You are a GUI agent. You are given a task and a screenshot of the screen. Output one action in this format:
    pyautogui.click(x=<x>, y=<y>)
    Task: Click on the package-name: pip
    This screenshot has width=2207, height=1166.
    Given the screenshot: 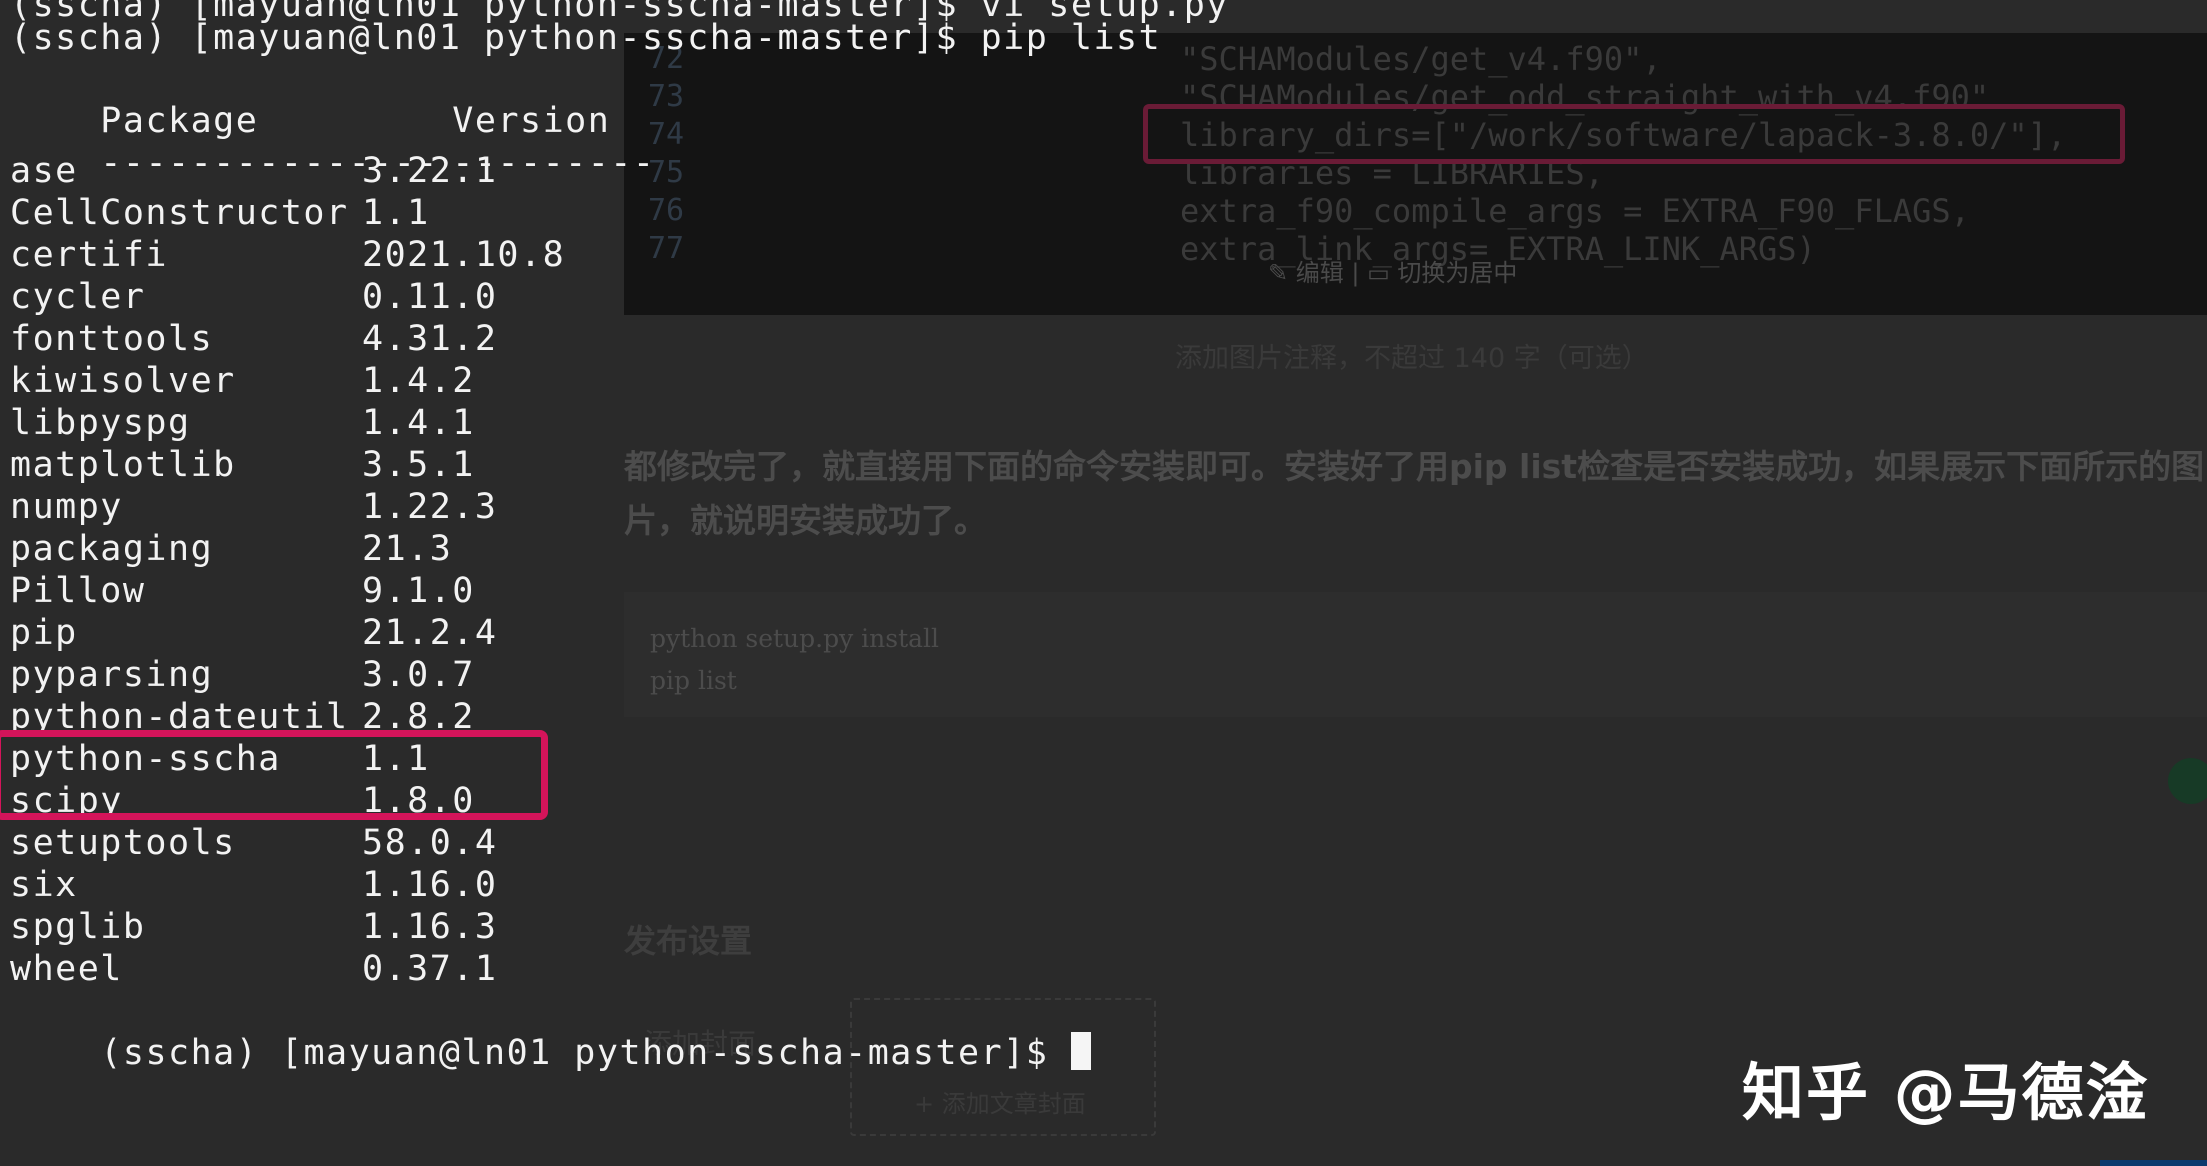 What is the action you would take?
    pyautogui.click(x=44, y=633)
    